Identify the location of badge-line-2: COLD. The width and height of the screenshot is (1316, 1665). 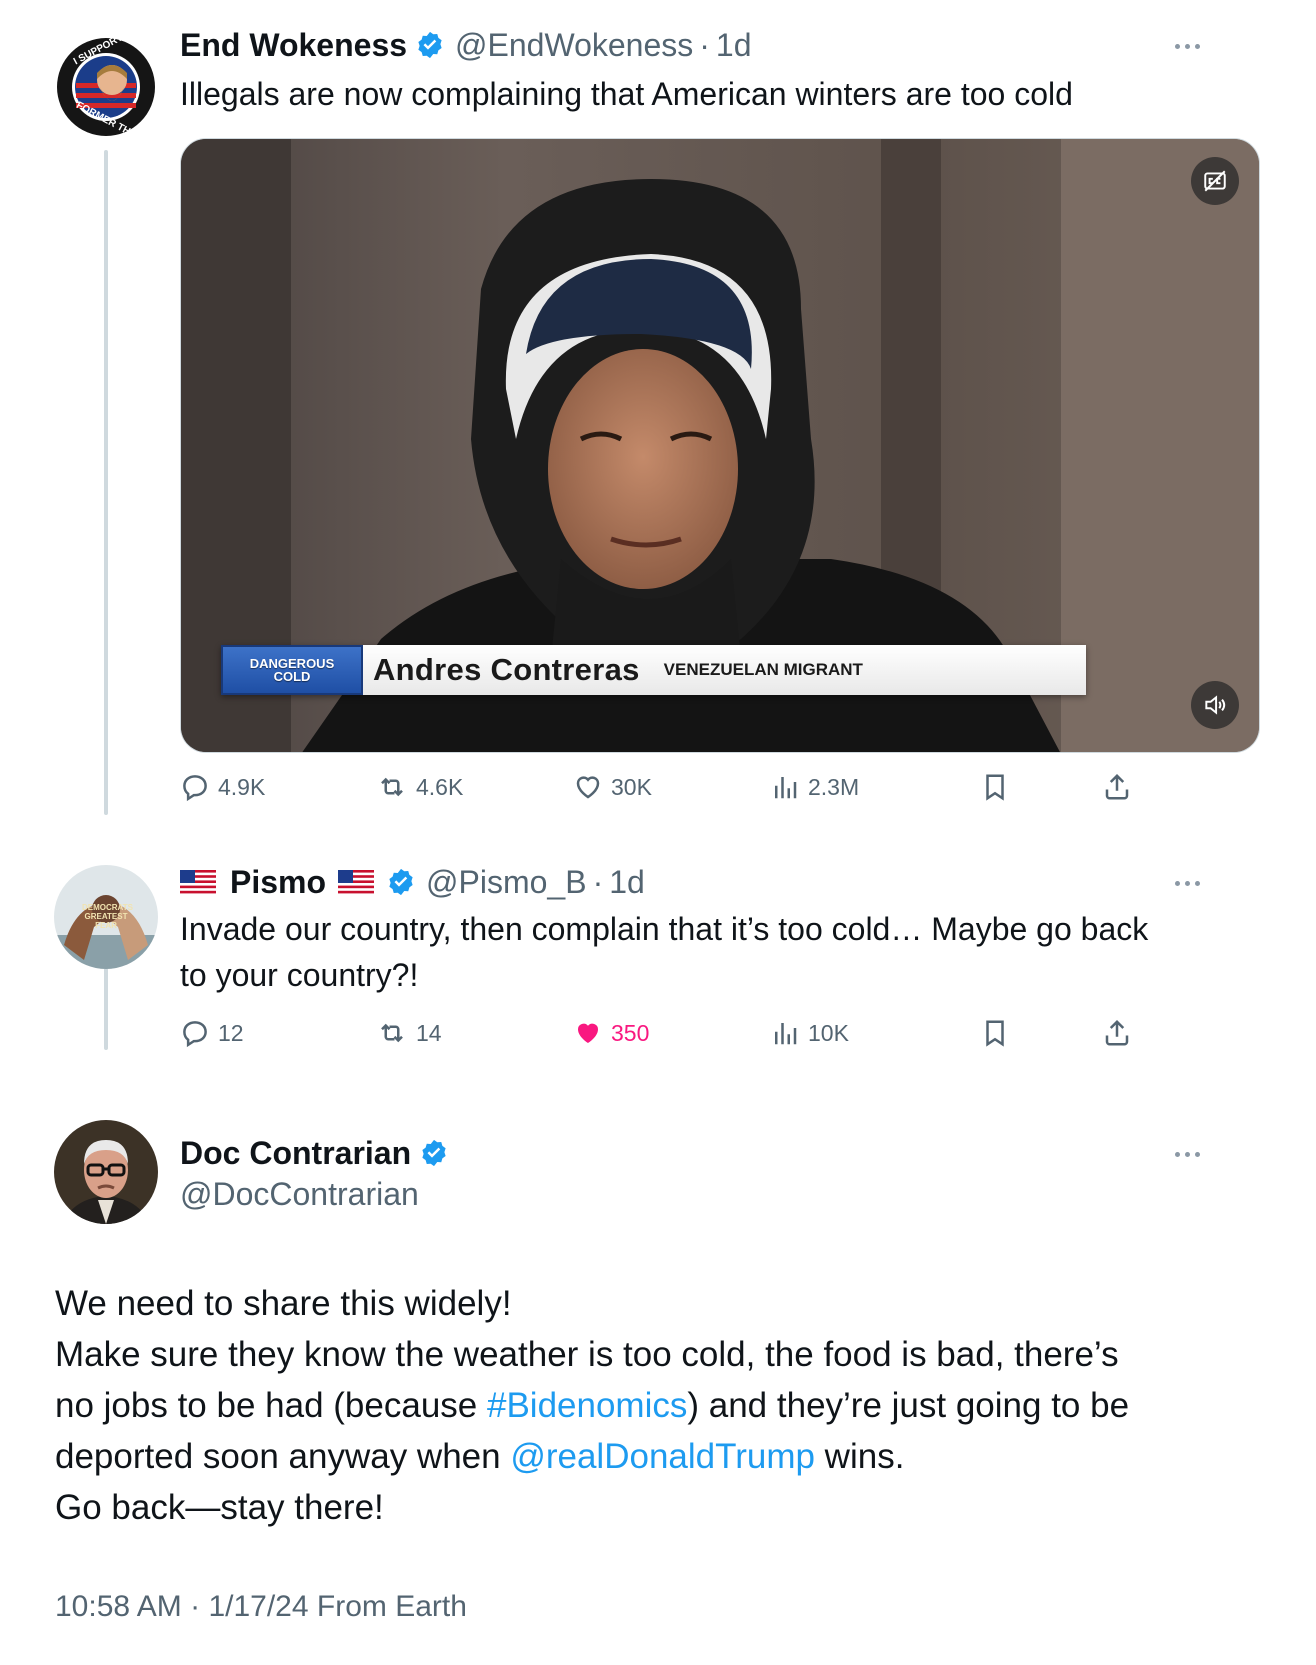
(292, 676).